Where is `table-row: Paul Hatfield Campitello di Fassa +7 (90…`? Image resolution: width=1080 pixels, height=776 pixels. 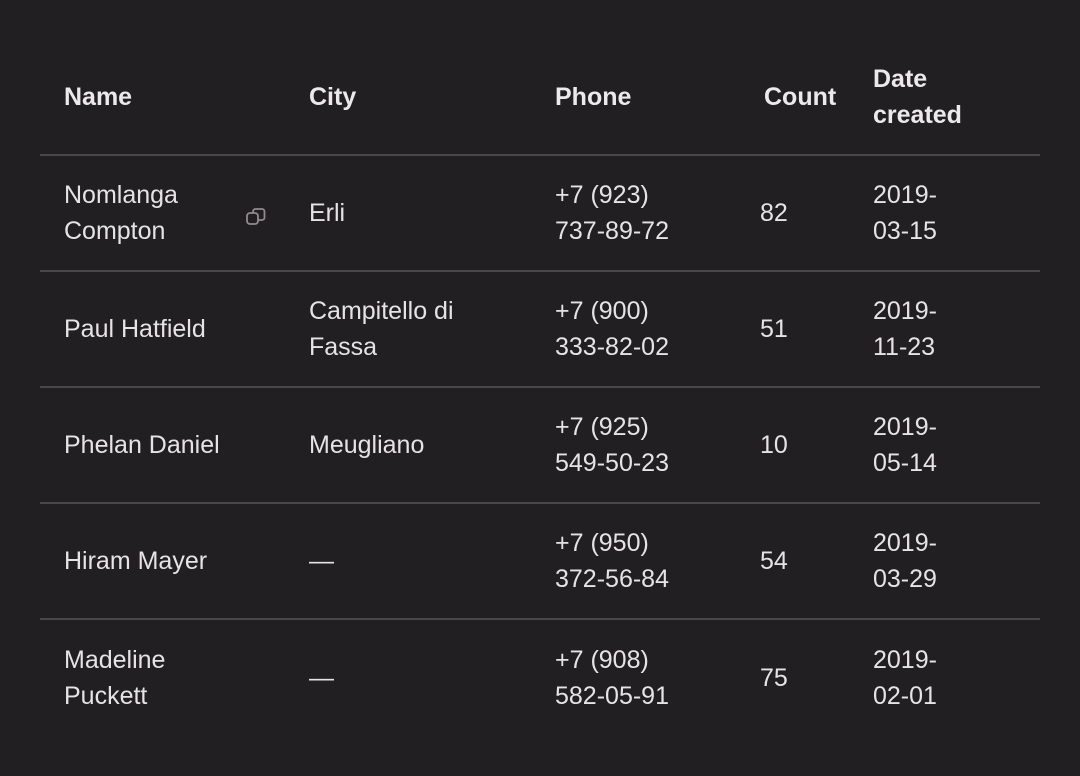 table-row: Paul Hatfield Campitello di Fassa +7 (90… is located at coordinates (540, 330).